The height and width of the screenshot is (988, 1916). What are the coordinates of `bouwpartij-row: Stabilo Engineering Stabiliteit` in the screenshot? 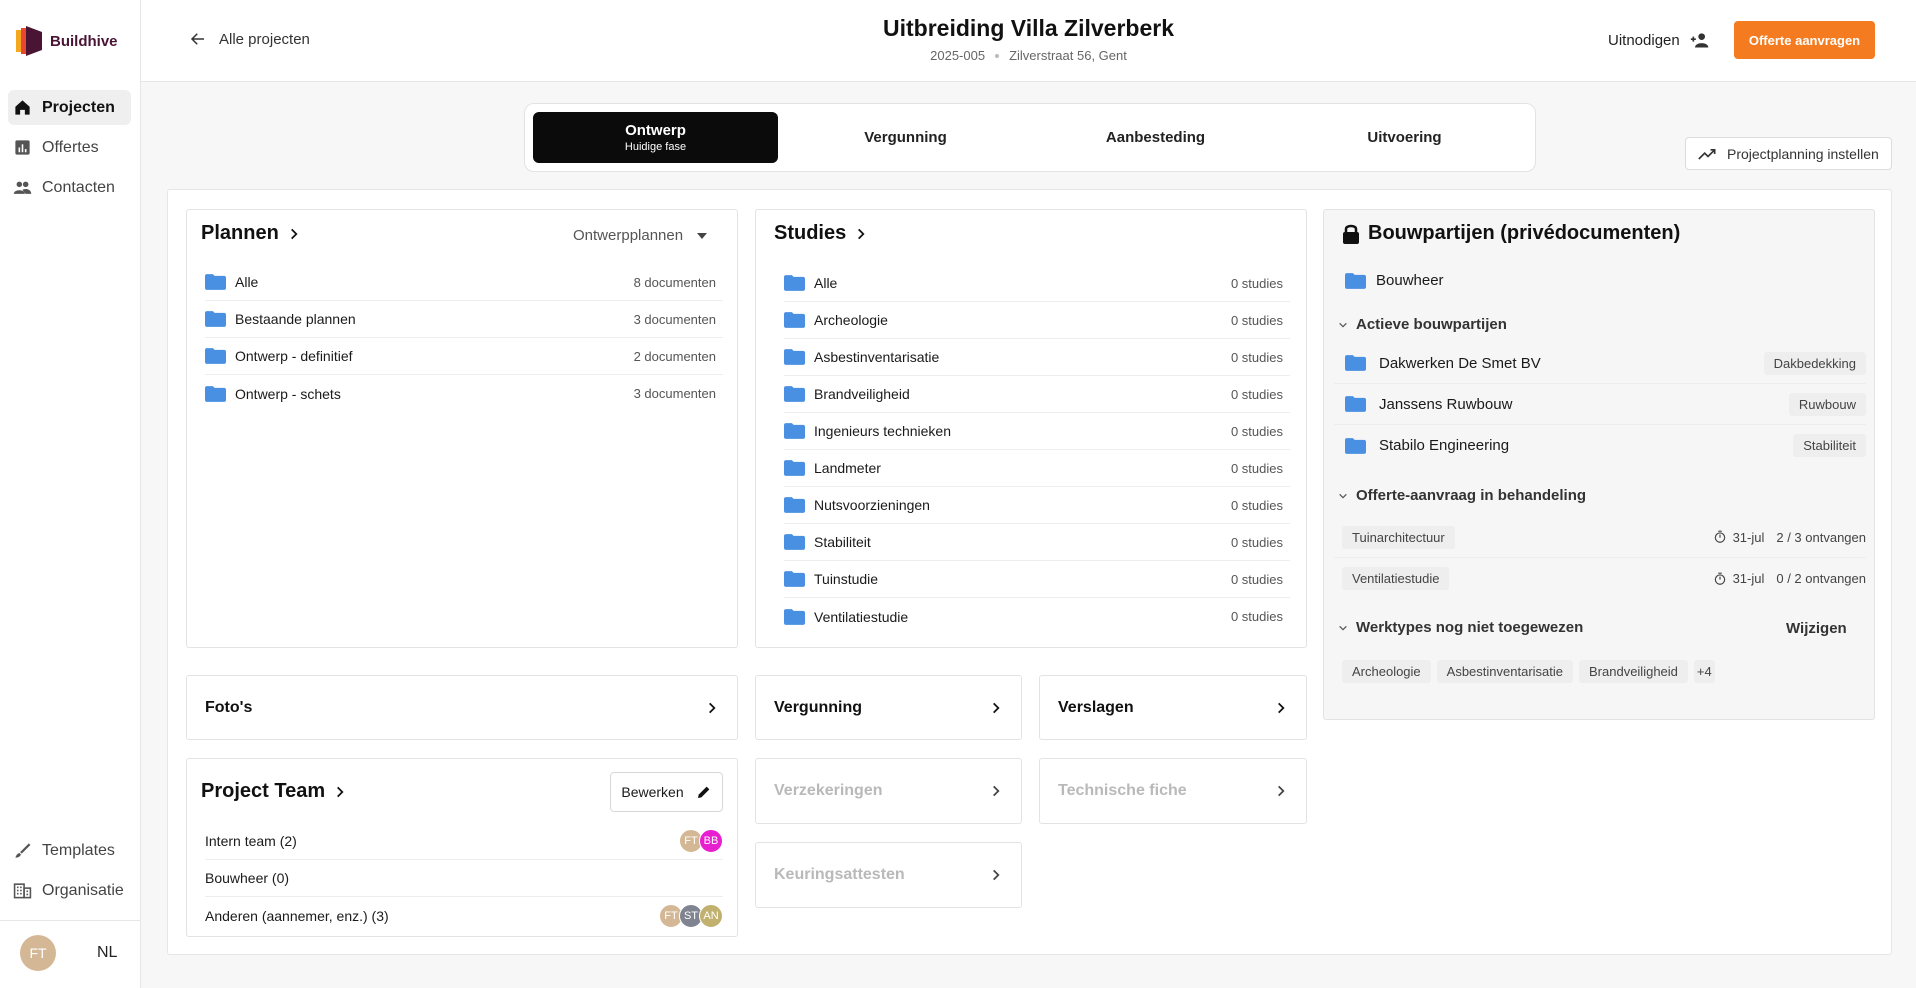 It's located at (1600, 445).